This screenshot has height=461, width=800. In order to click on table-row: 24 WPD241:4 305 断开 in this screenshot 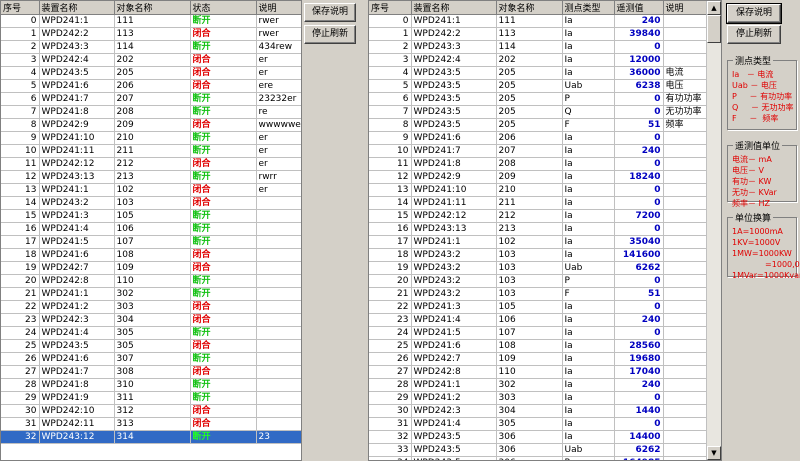, I will do `click(151, 333)`.